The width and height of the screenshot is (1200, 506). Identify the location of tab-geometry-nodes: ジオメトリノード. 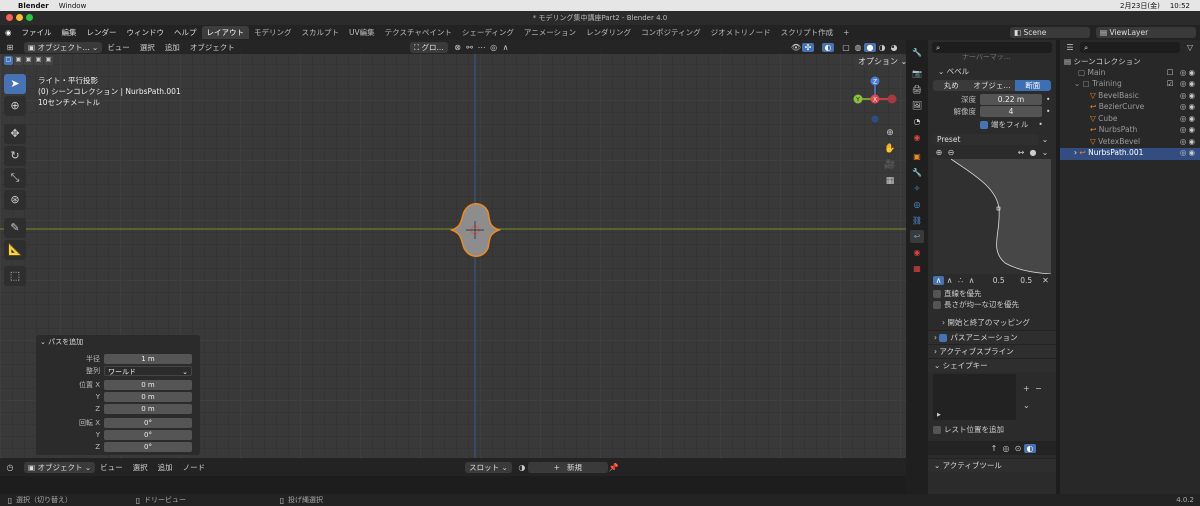
(741, 32).